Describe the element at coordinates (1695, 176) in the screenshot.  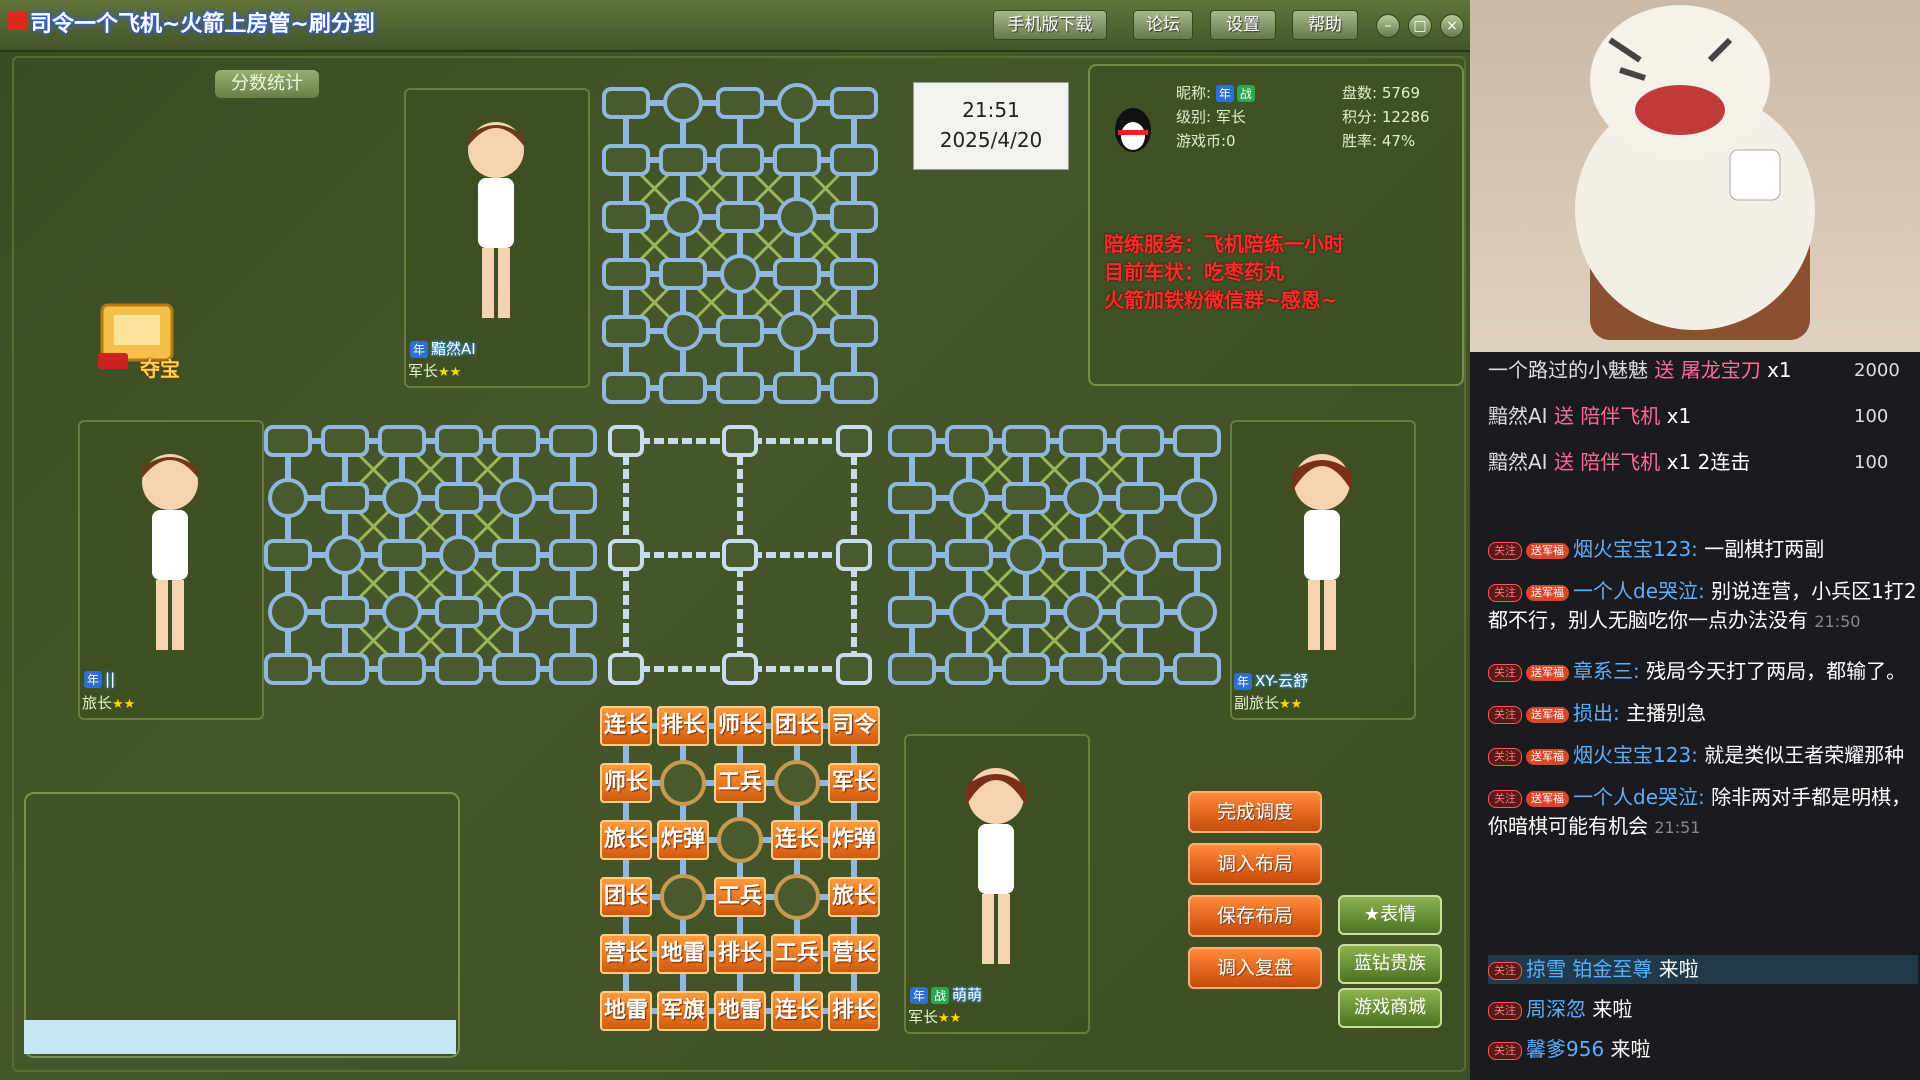
I see `webcam-view` at that location.